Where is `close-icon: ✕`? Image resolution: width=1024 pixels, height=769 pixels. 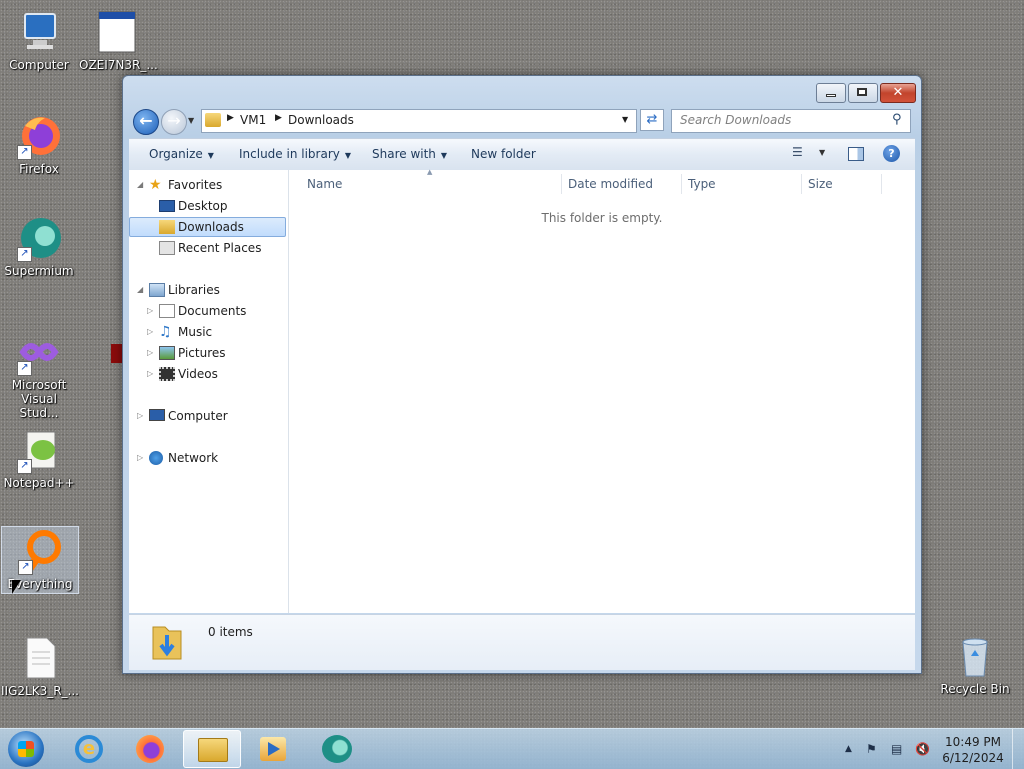
close-icon: ✕ is located at coordinates (898, 92).